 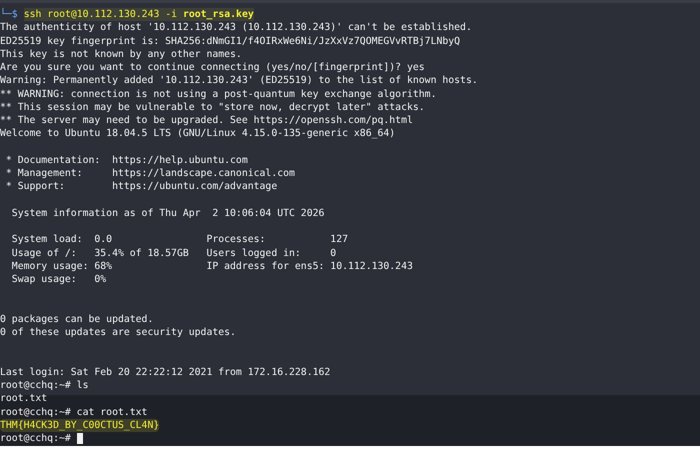 What do you see at coordinates (126, 160) in the screenshot?
I see `output-line: * Documentation: https://help.ubuntu.com` at bounding box center [126, 160].